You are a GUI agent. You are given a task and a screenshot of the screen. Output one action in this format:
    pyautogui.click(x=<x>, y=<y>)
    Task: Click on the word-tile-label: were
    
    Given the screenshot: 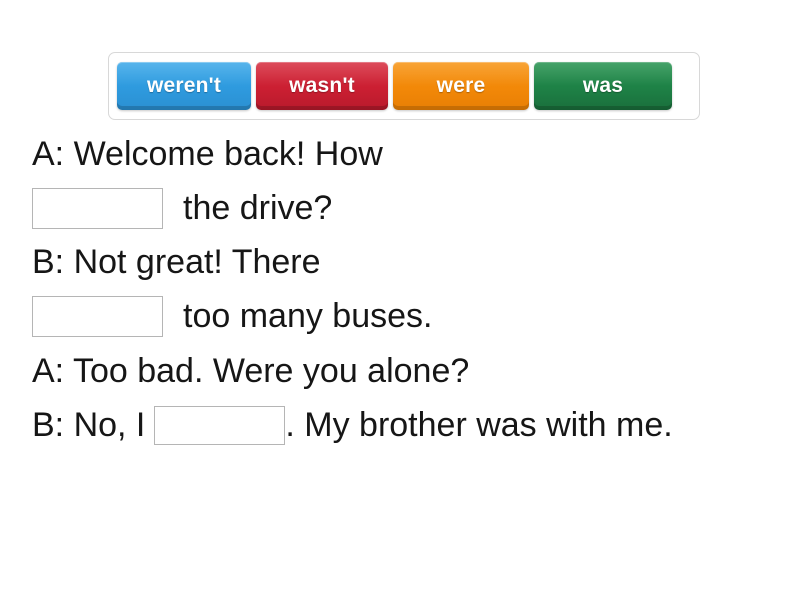 What is the action you would take?
    pyautogui.click(x=461, y=85)
    